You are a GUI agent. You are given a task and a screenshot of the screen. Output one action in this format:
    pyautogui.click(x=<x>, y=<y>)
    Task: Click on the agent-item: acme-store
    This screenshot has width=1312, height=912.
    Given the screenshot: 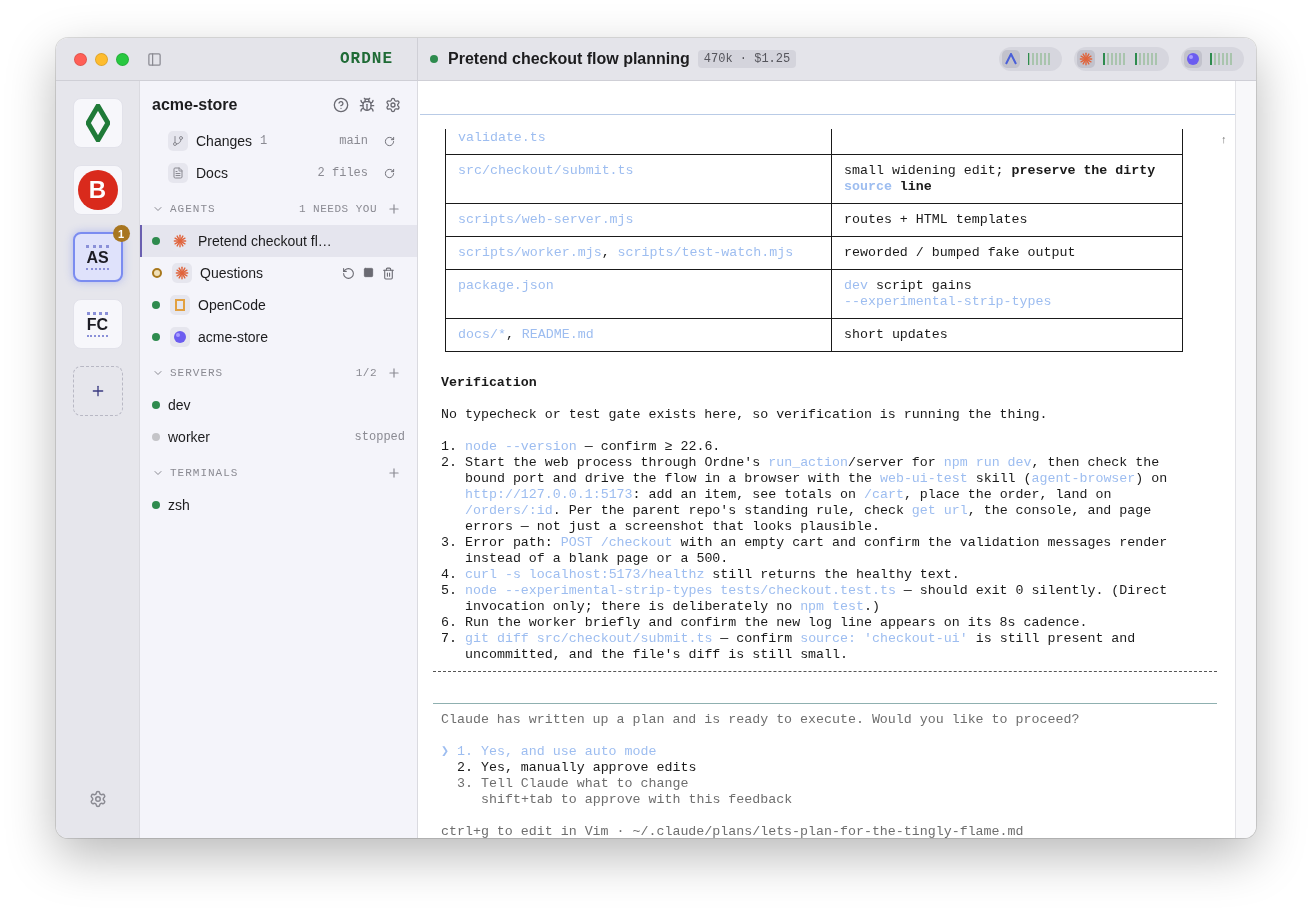 What is the action you would take?
    pyautogui.click(x=278, y=337)
    